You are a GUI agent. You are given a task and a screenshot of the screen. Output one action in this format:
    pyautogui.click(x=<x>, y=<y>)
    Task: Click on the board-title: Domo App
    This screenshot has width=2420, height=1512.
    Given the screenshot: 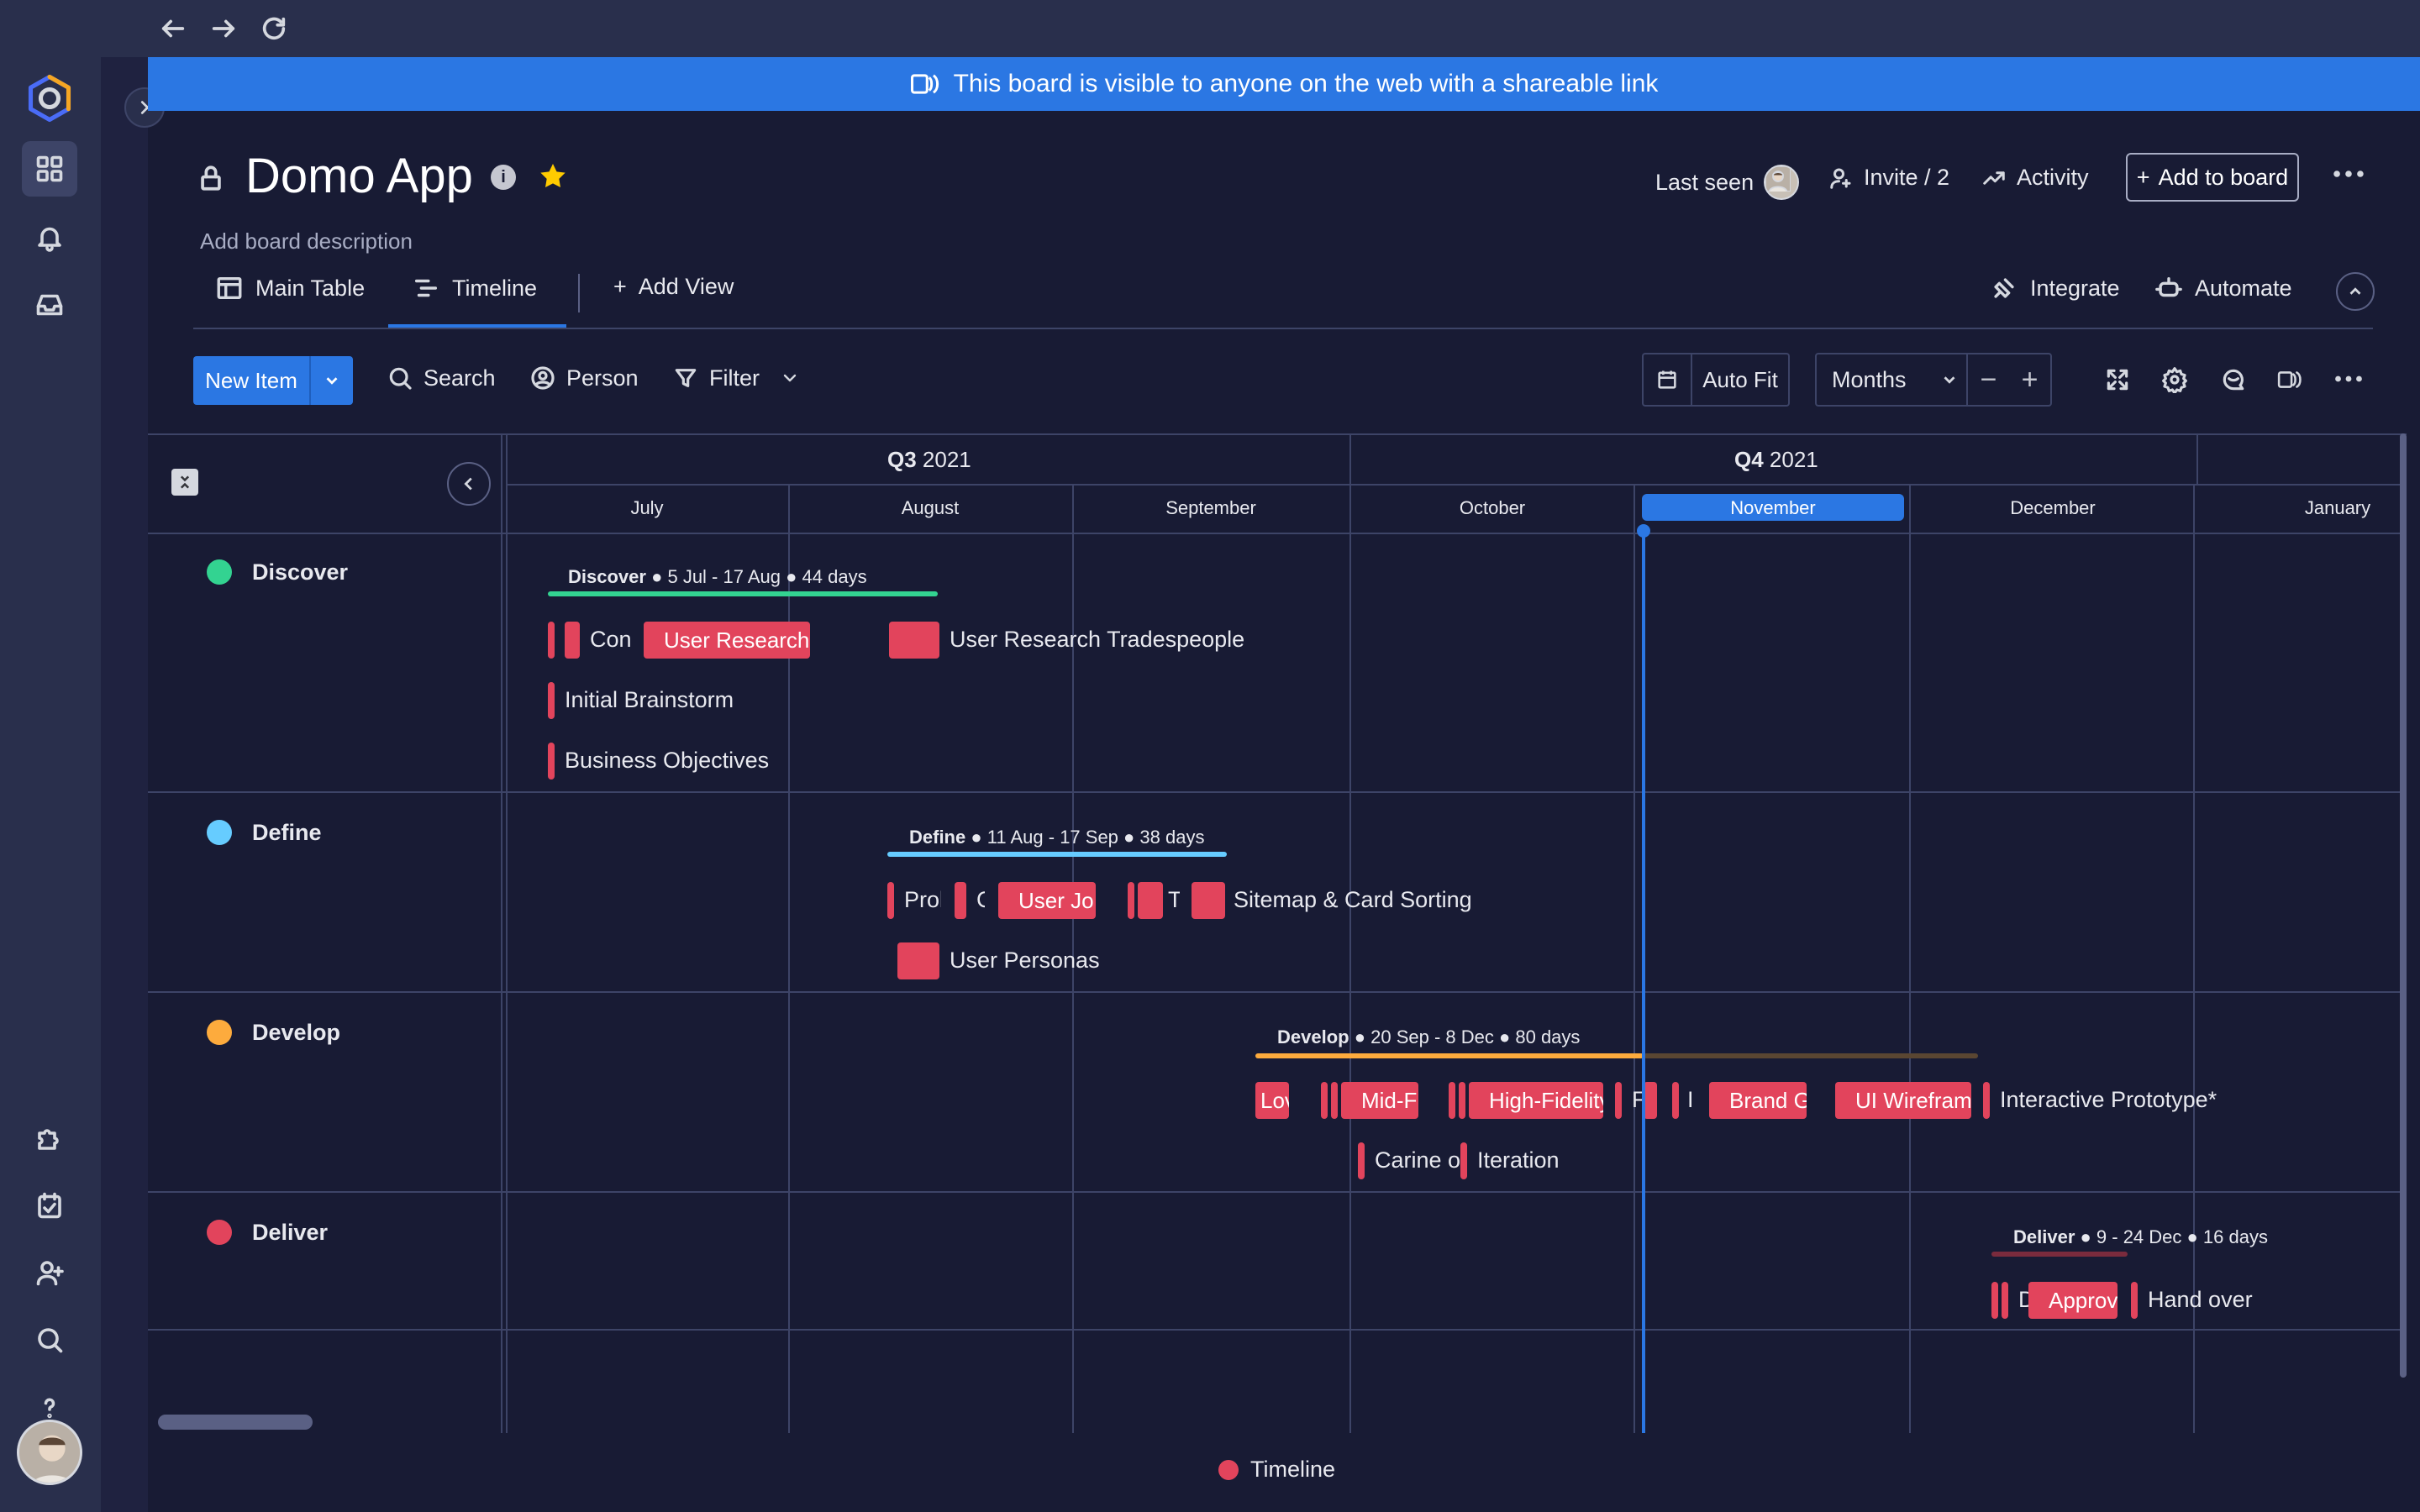 What is the action you would take?
    pyautogui.click(x=359, y=176)
    